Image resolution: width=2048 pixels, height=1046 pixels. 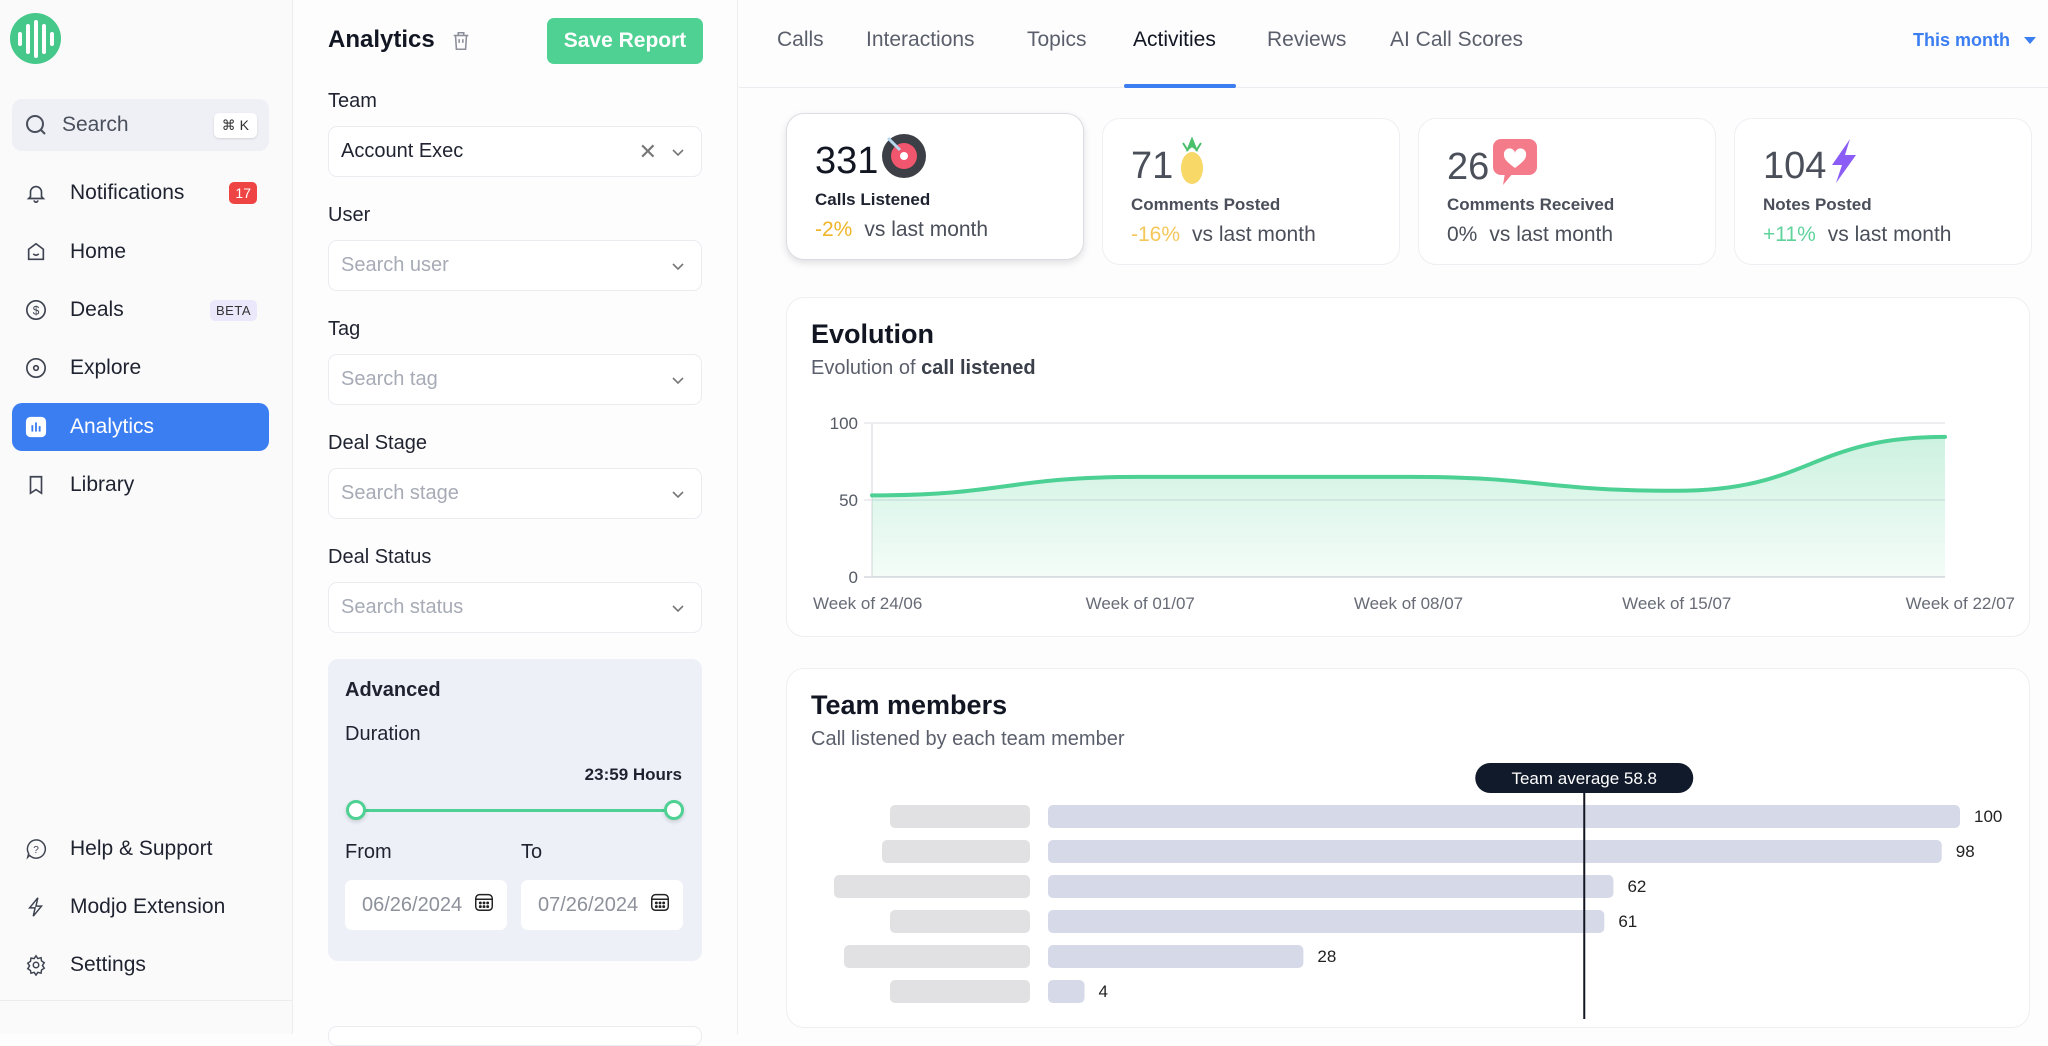 What do you see at coordinates (1795, 165) in the screenshot?
I see `kpi-value: 104` at bounding box center [1795, 165].